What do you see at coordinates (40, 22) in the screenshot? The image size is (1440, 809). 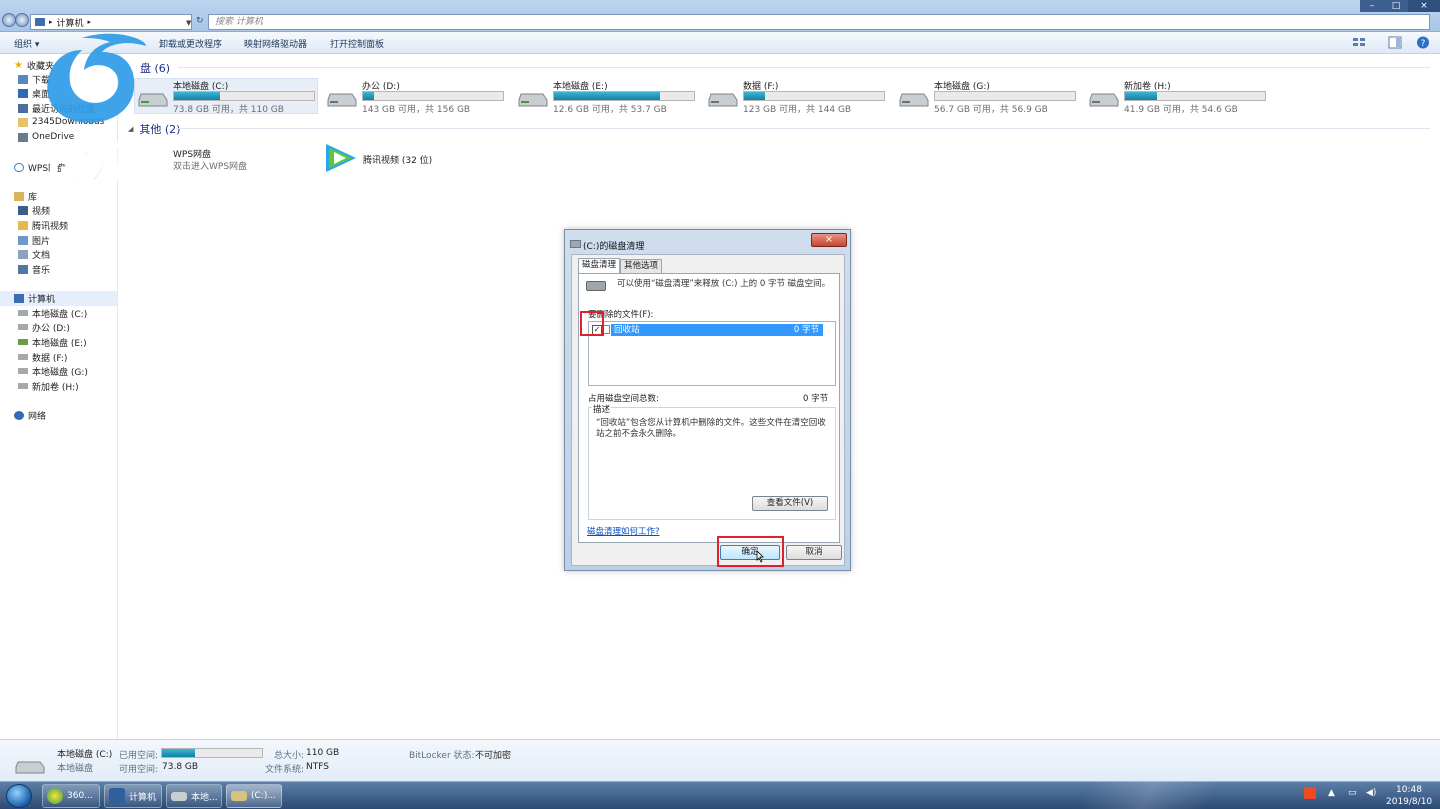 I see `computer-icon` at bounding box center [40, 22].